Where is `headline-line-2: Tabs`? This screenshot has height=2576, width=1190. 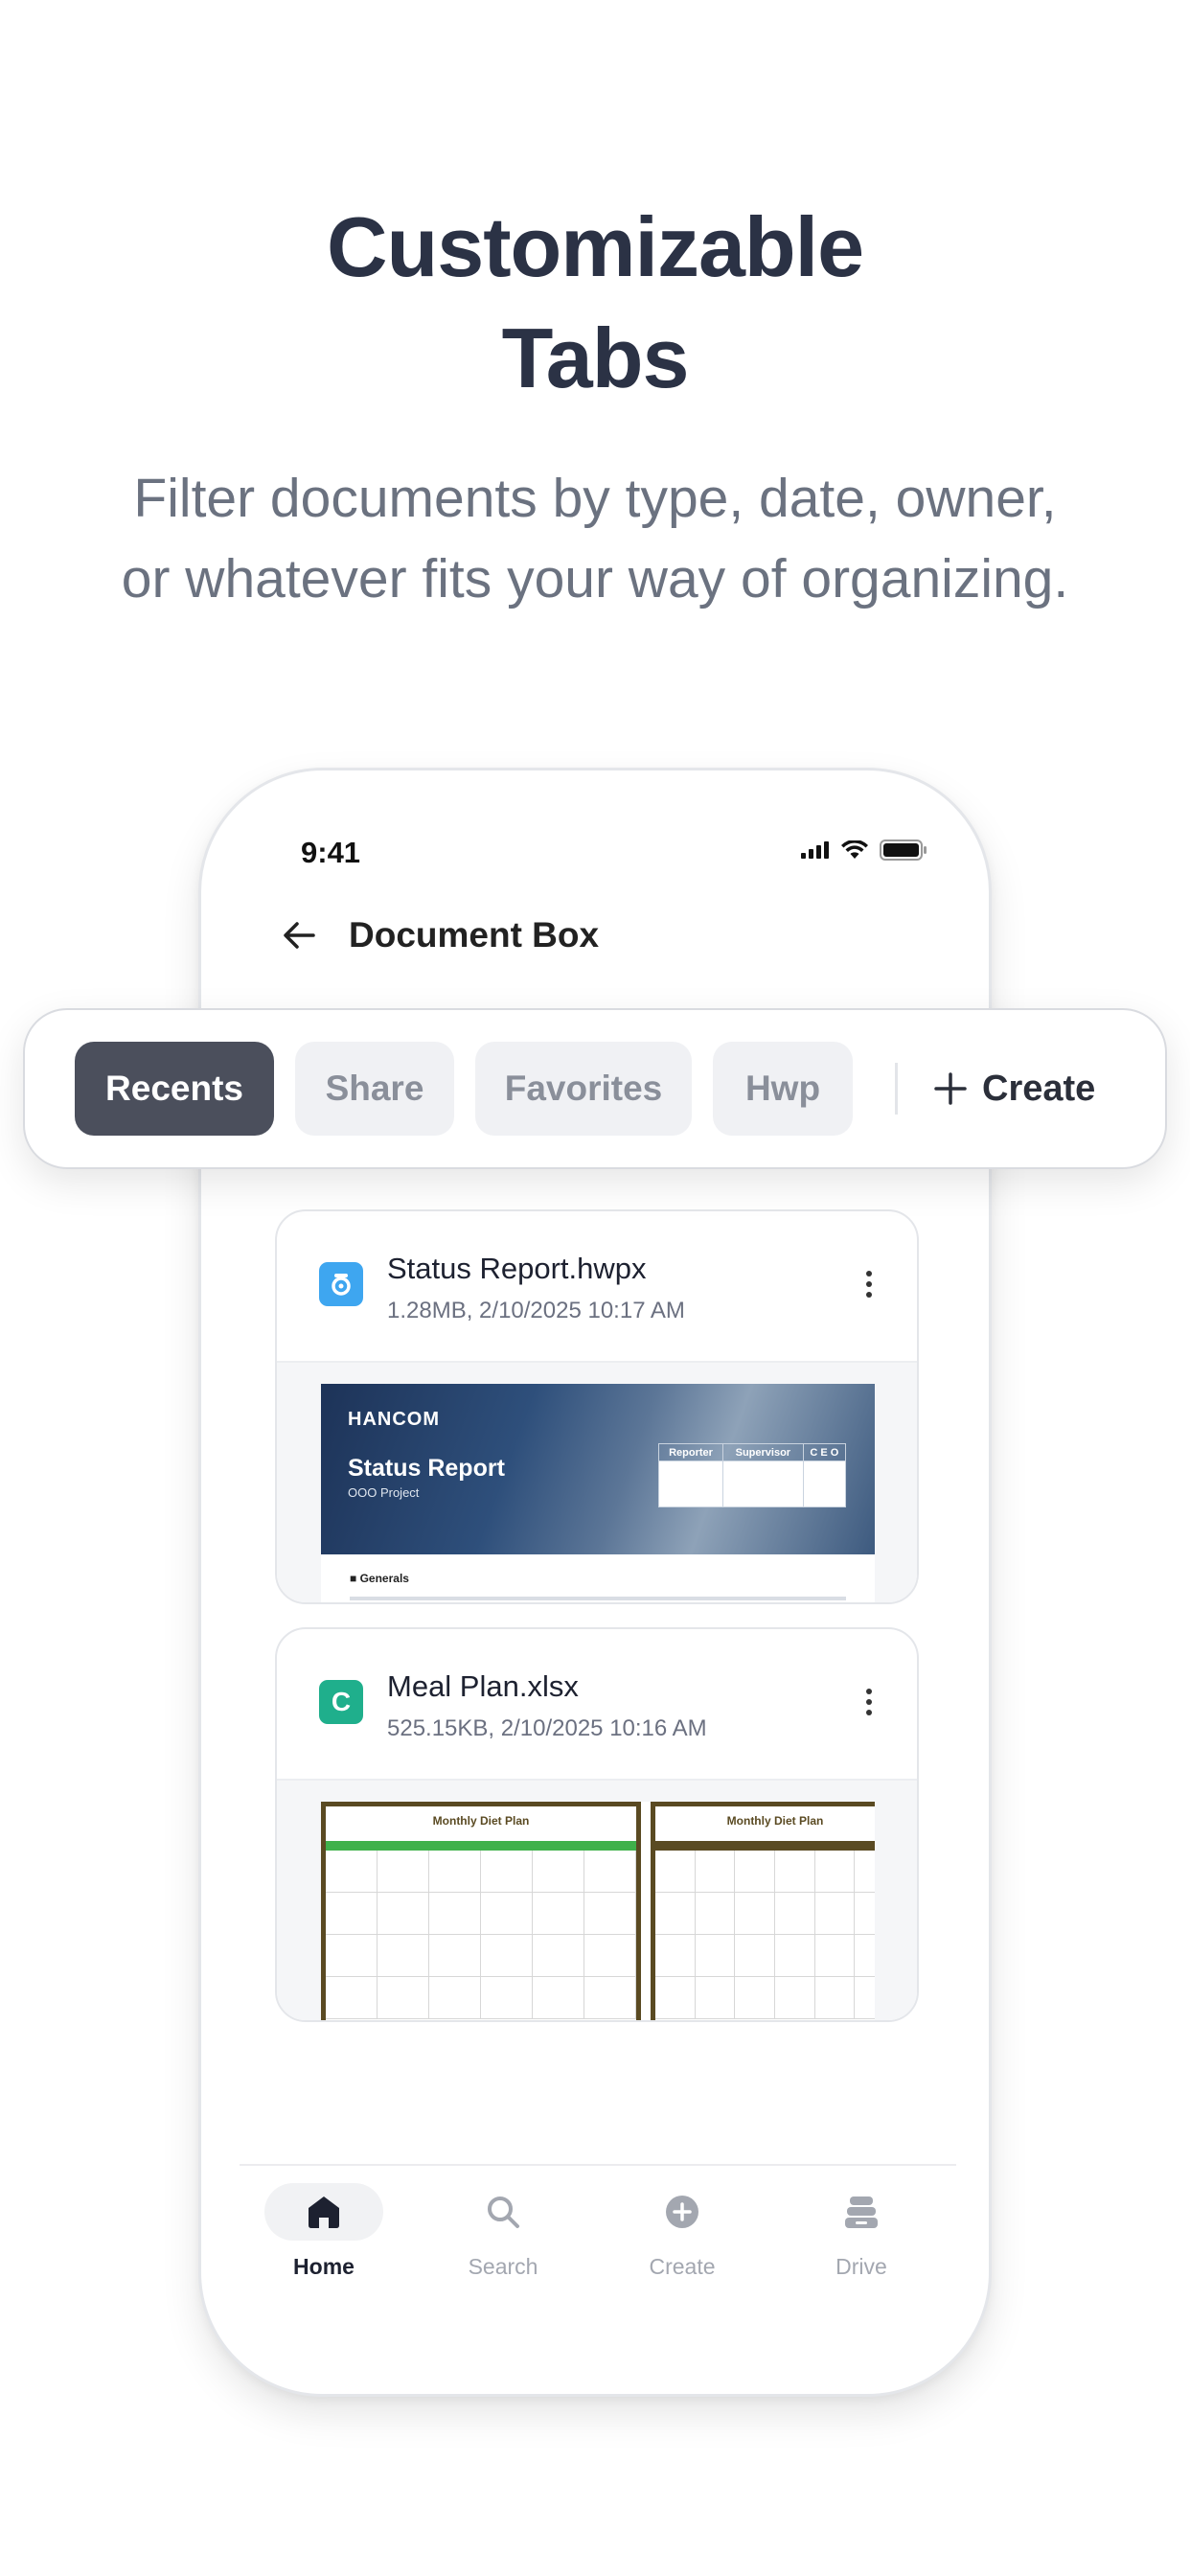 headline-line-2: Tabs is located at coordinates (595, 357).